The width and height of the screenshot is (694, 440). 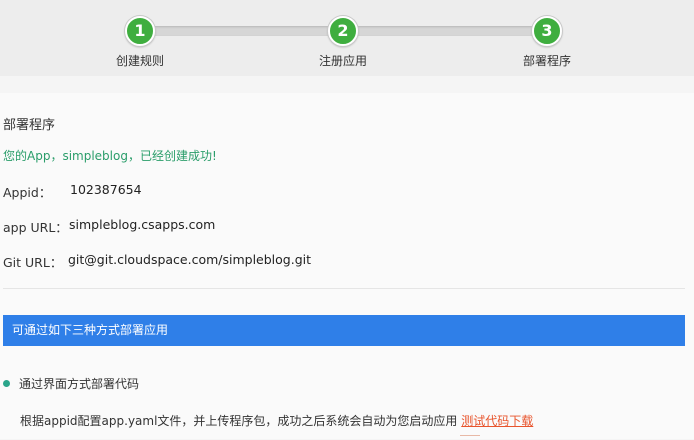 What do you see at coordinates (139, 61) in the screenshot?
I see `step-1-label: 创建规则` at bounding box center [139, 61].